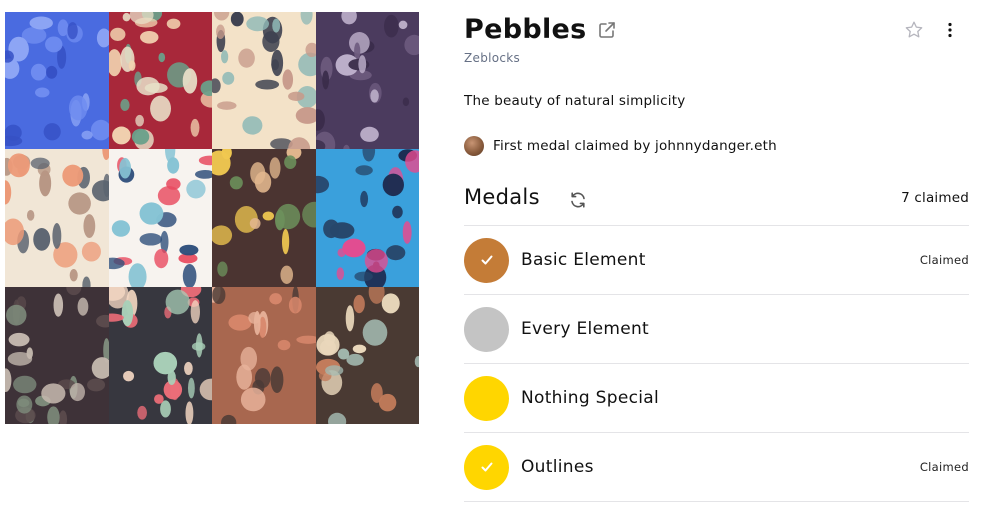 This screenshot has height=520, width=1002. Describe the element at coordinates (492, 58) in the screenshot. I see `creator-name: Zeblocks` at that location.